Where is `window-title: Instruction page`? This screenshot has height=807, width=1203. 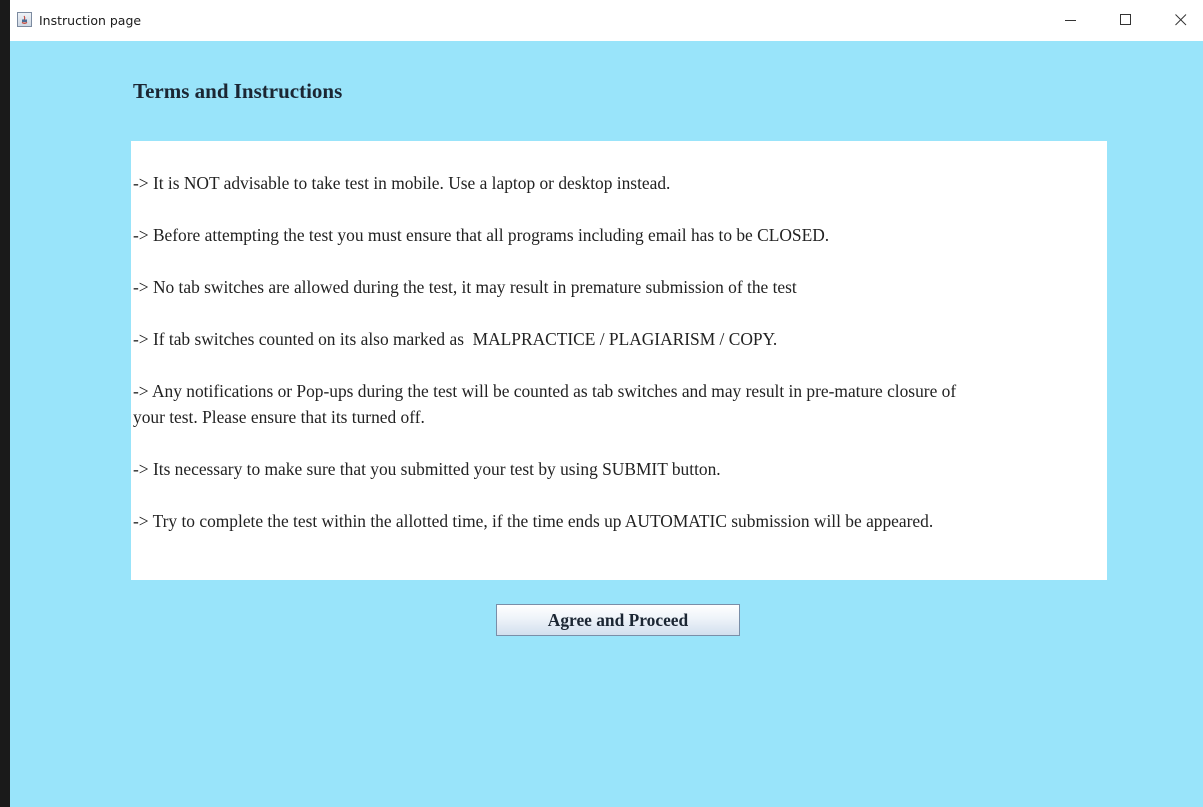
window-title: Instruction page is located at coordinates (90, 20).